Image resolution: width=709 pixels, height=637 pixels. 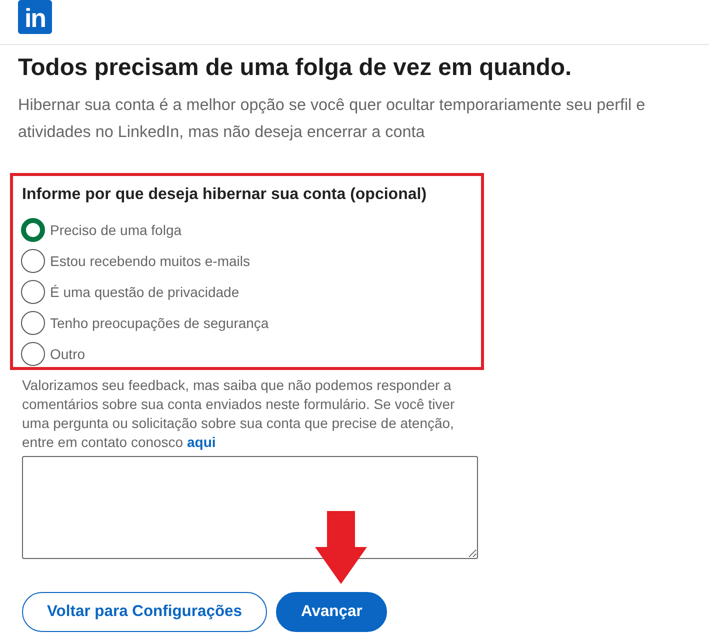 What do you see at coordinates (332, 612) in the screenshot?
I see `next-button: Avançar` at bounding box center [332, 612].